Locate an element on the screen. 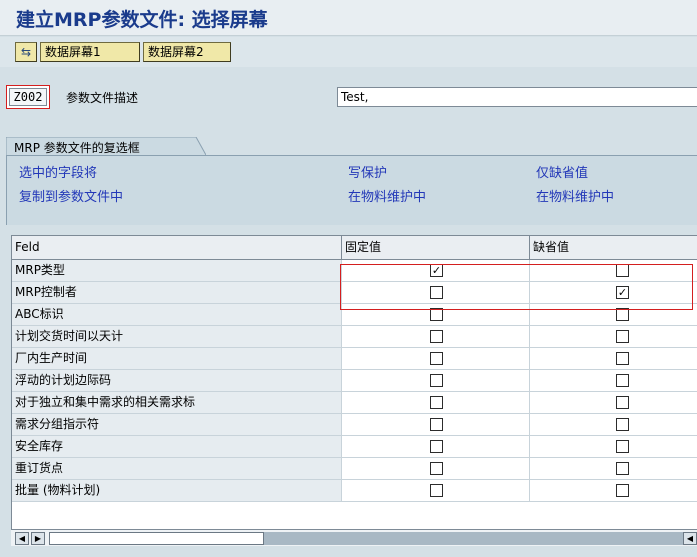  table-row: 厂内生产时间 is located at coordinates (354, 359).